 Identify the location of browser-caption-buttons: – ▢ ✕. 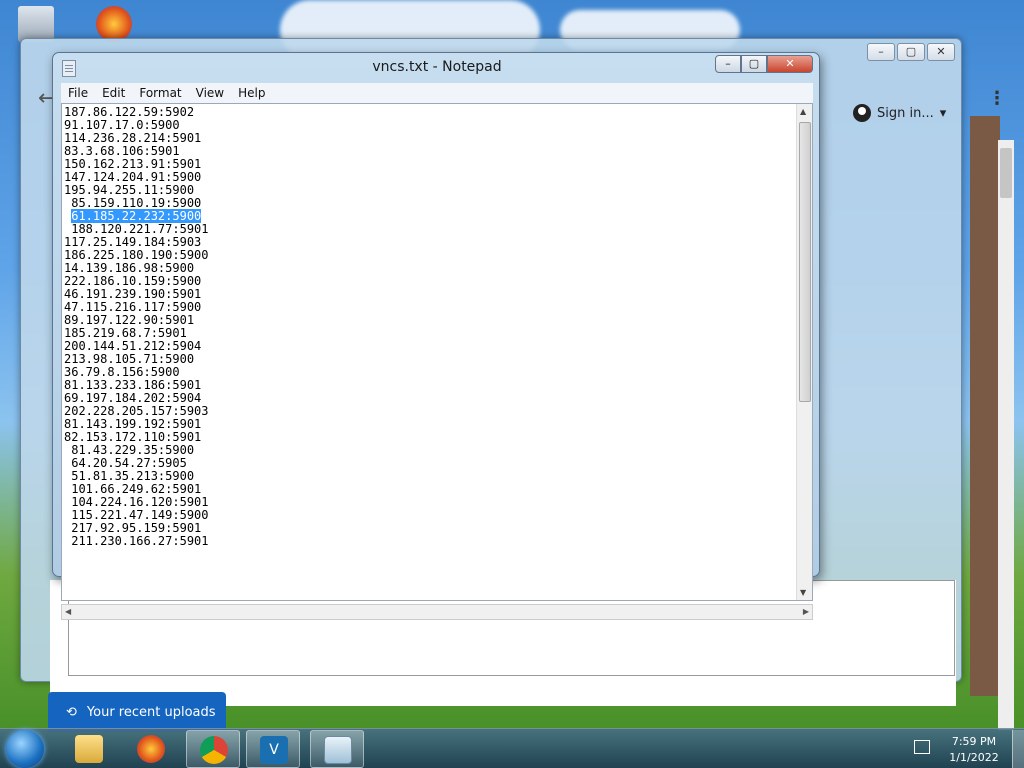
(911, 52).